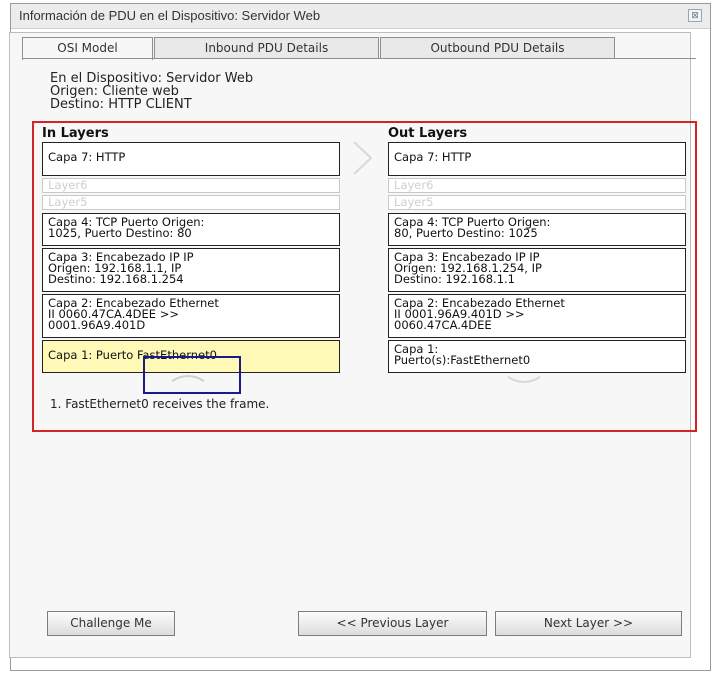  I want to click on close-icon: ⊠, so click(695, 16).